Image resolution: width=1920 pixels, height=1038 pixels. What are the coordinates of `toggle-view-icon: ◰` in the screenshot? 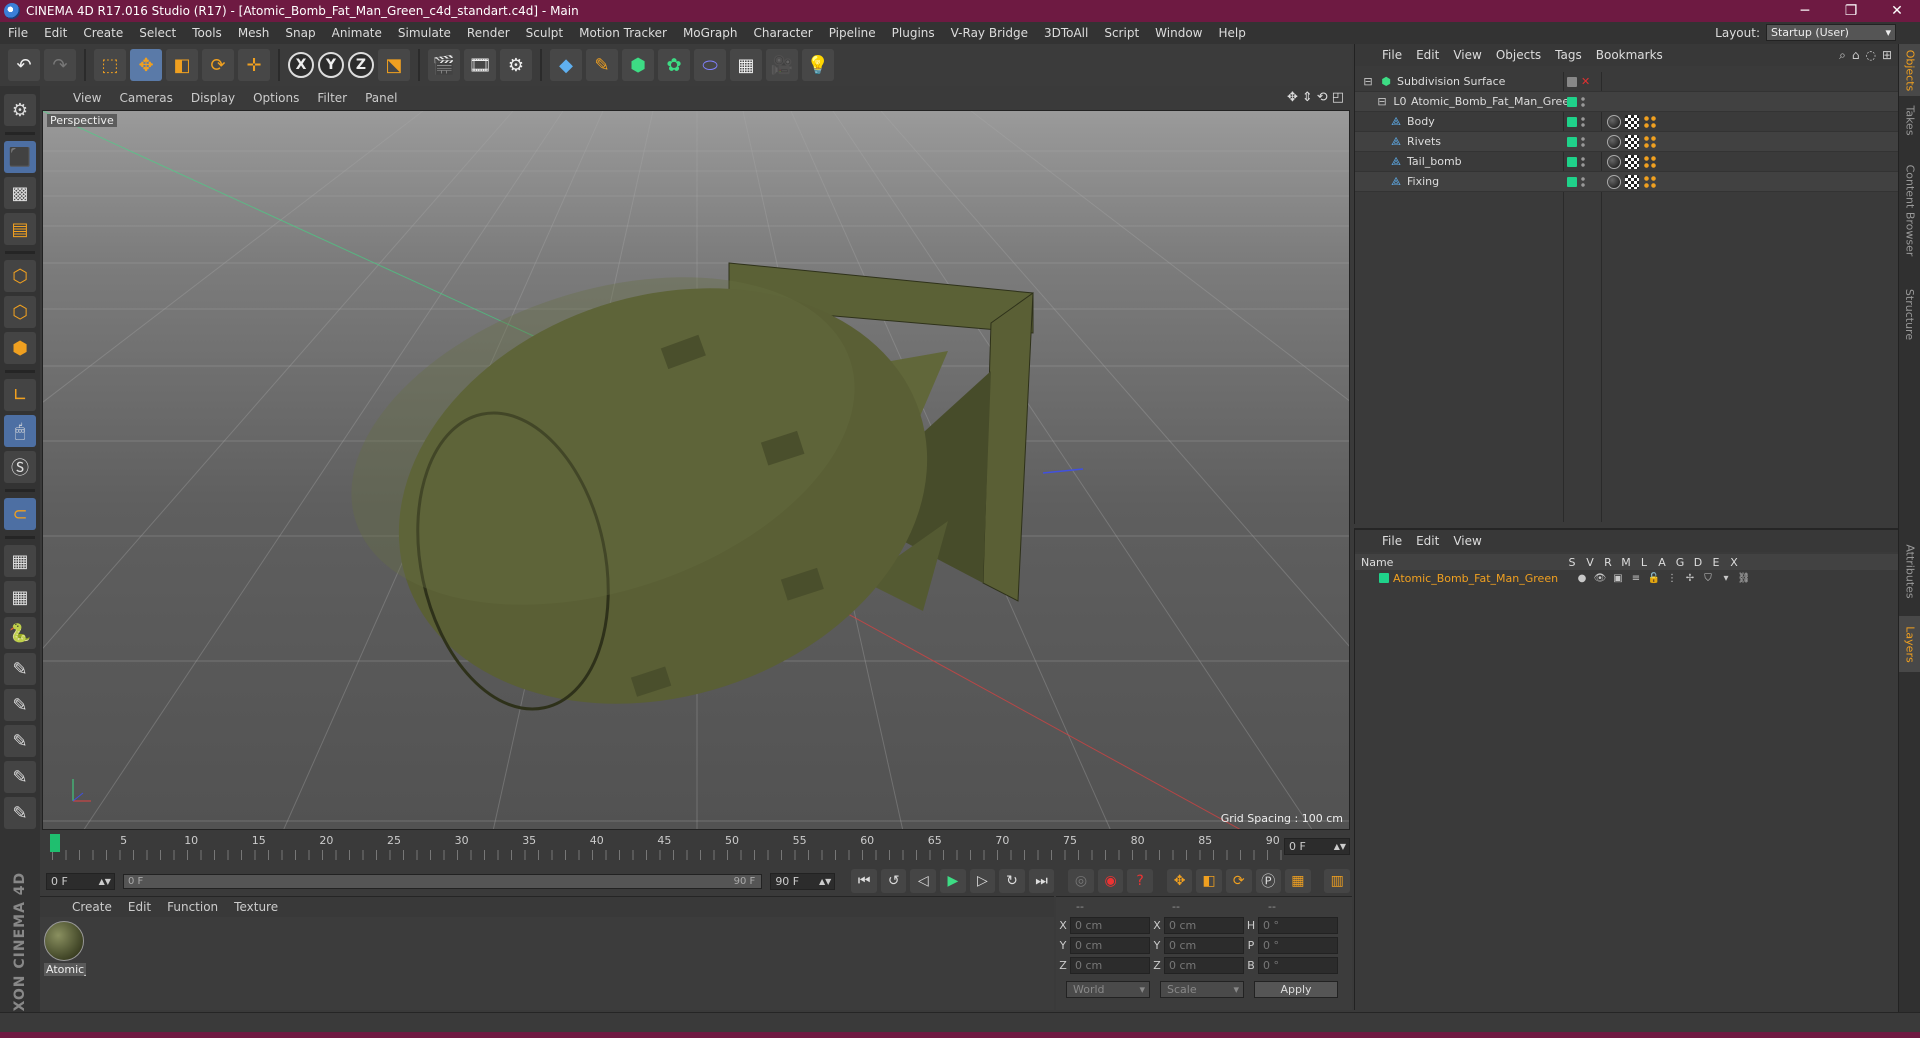 It's located at (1338, 97).